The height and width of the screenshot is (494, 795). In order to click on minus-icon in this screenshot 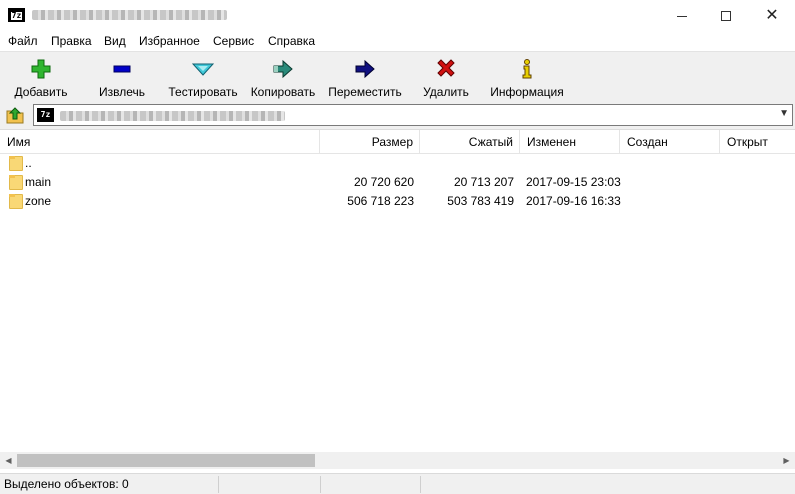, I will do `click(122, 69)`.